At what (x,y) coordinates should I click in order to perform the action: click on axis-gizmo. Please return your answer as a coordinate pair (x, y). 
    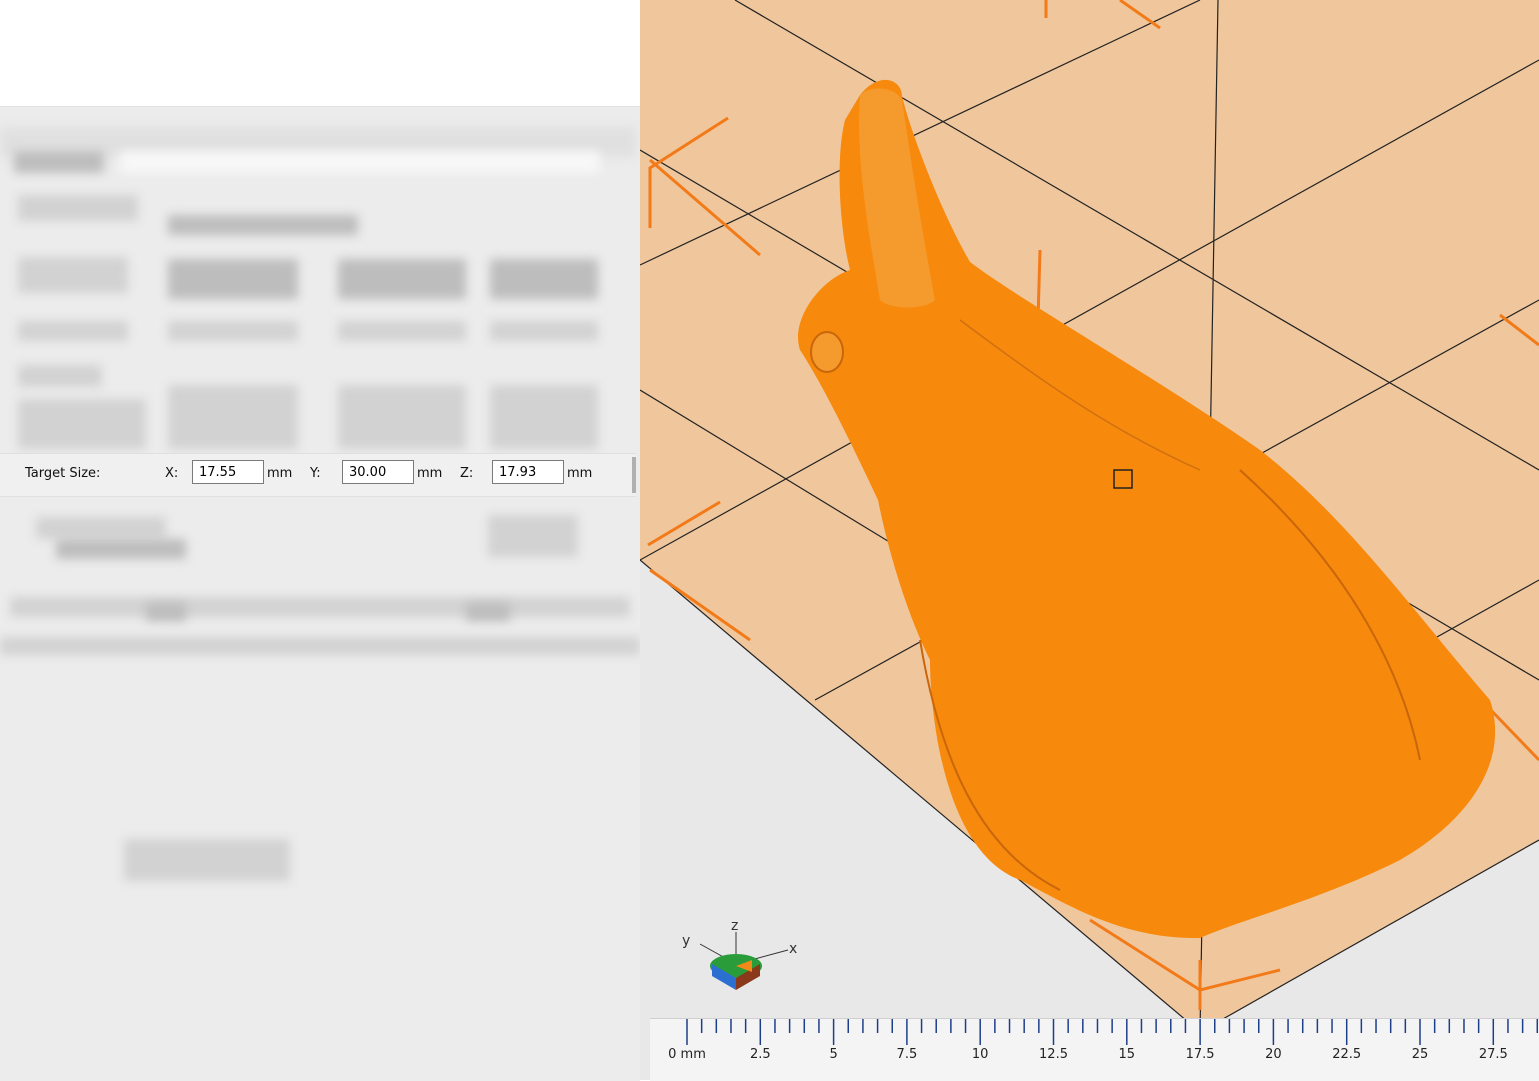
    Looking at the image, I should click on (744, 961).